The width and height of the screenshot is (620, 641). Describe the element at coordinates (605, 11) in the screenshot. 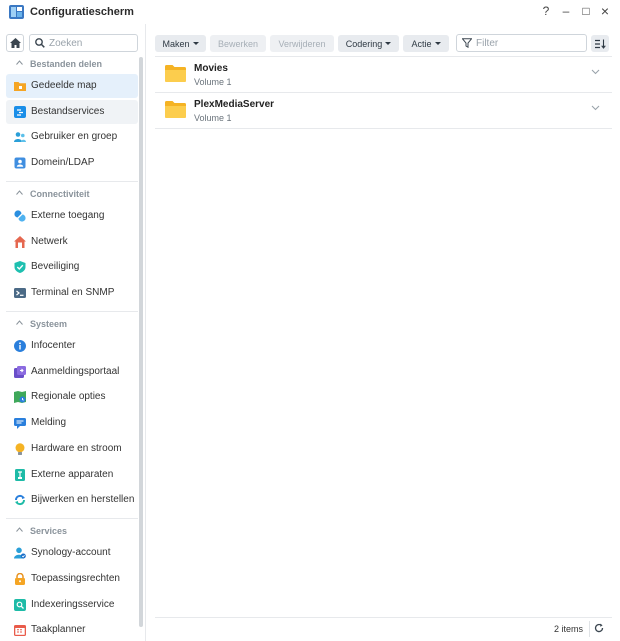

I see `close-icon: ×` at that location.